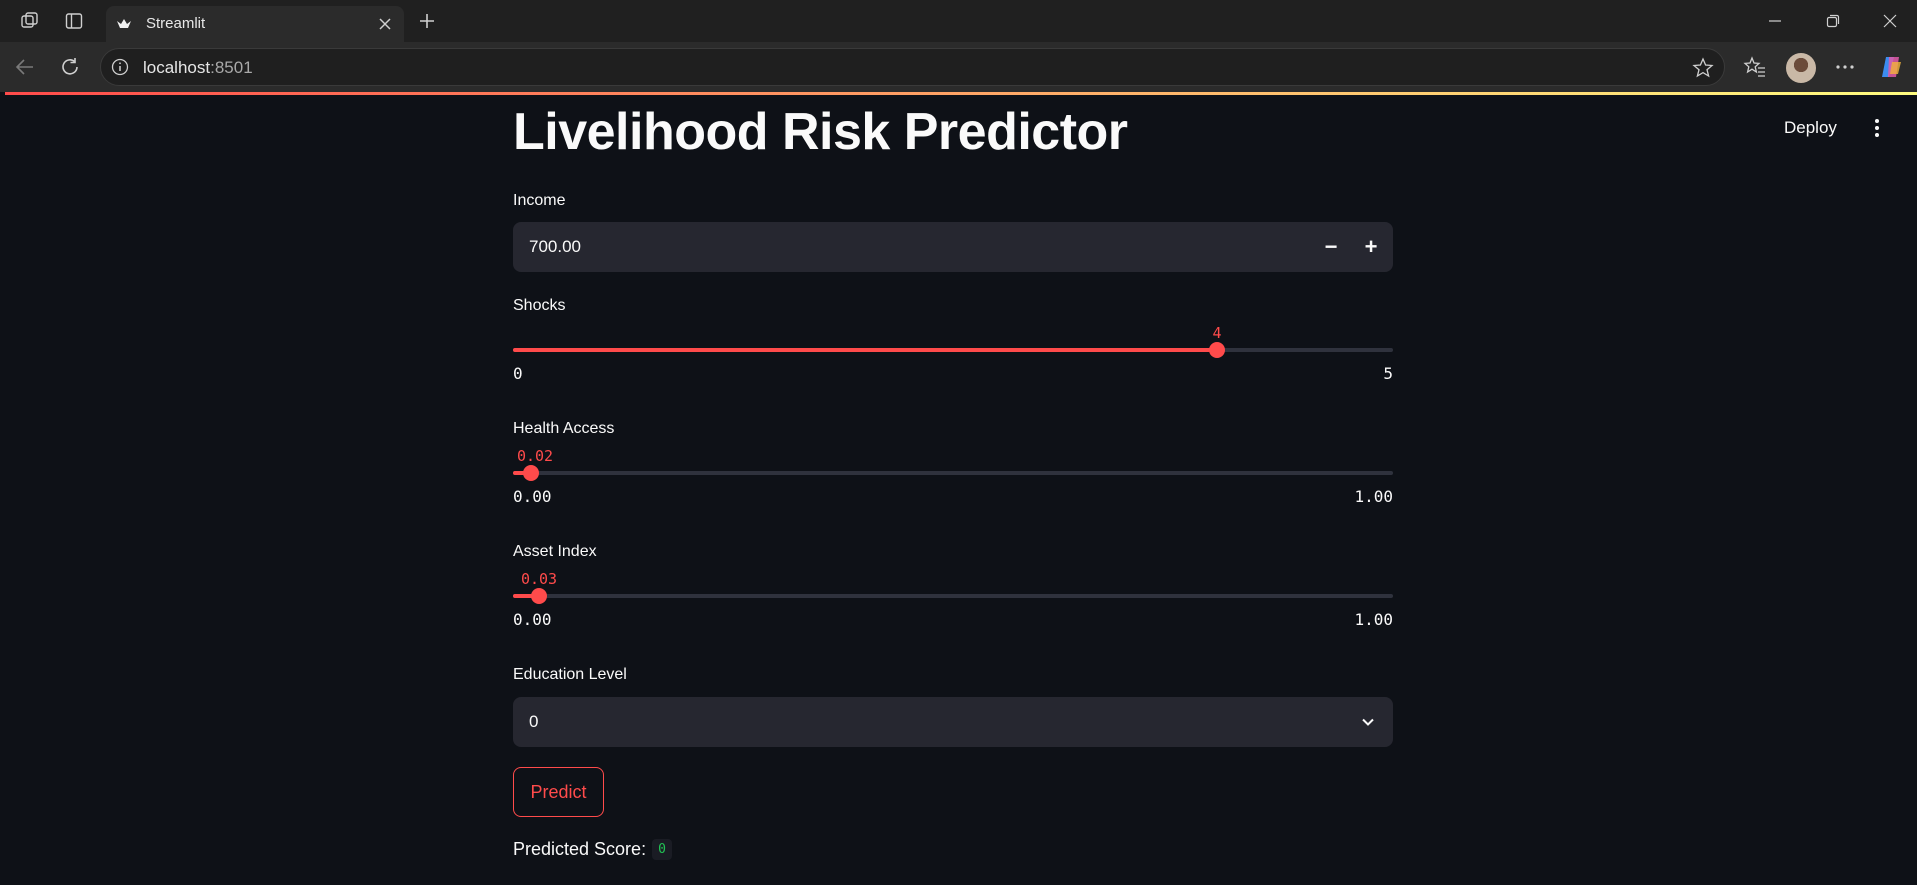 The height and width of the screenshot is (885, 1917). What do you see at coordinates (558, 792) in the screenshot?
I see `predict-button: Predict` at bounding box center [558, 792].